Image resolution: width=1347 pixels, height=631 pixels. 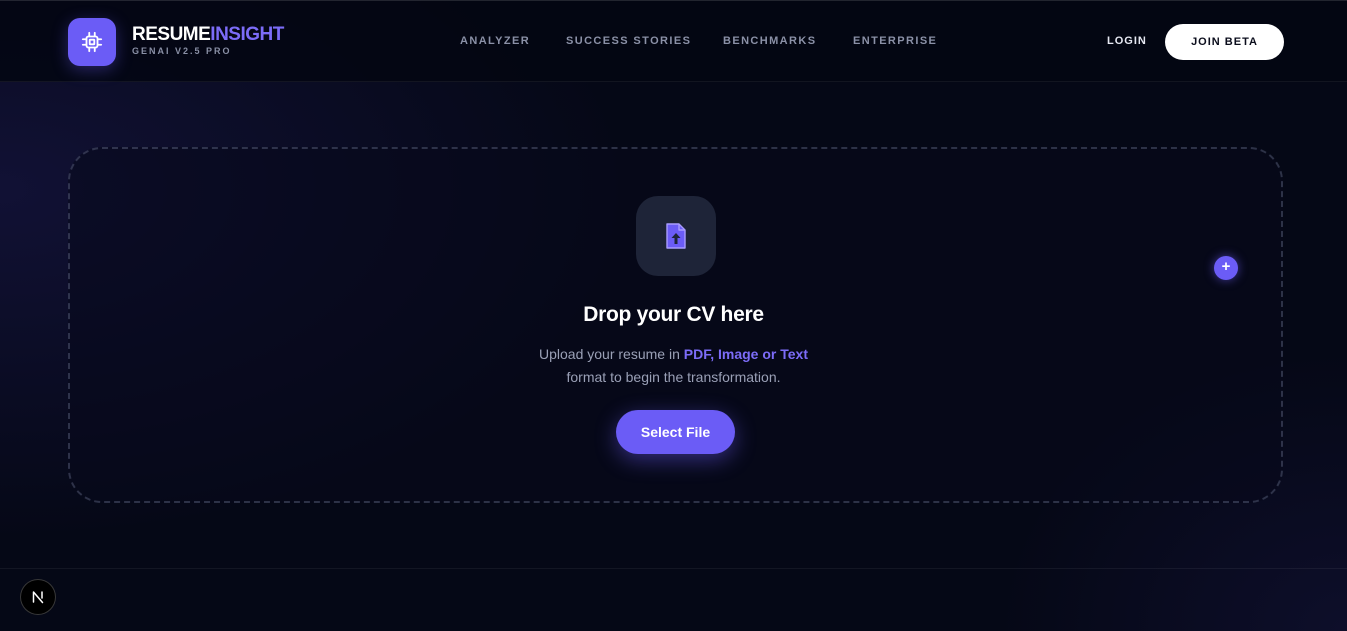 I want to click on drop-title: Drop your CV here, so click(x=673, y=314).